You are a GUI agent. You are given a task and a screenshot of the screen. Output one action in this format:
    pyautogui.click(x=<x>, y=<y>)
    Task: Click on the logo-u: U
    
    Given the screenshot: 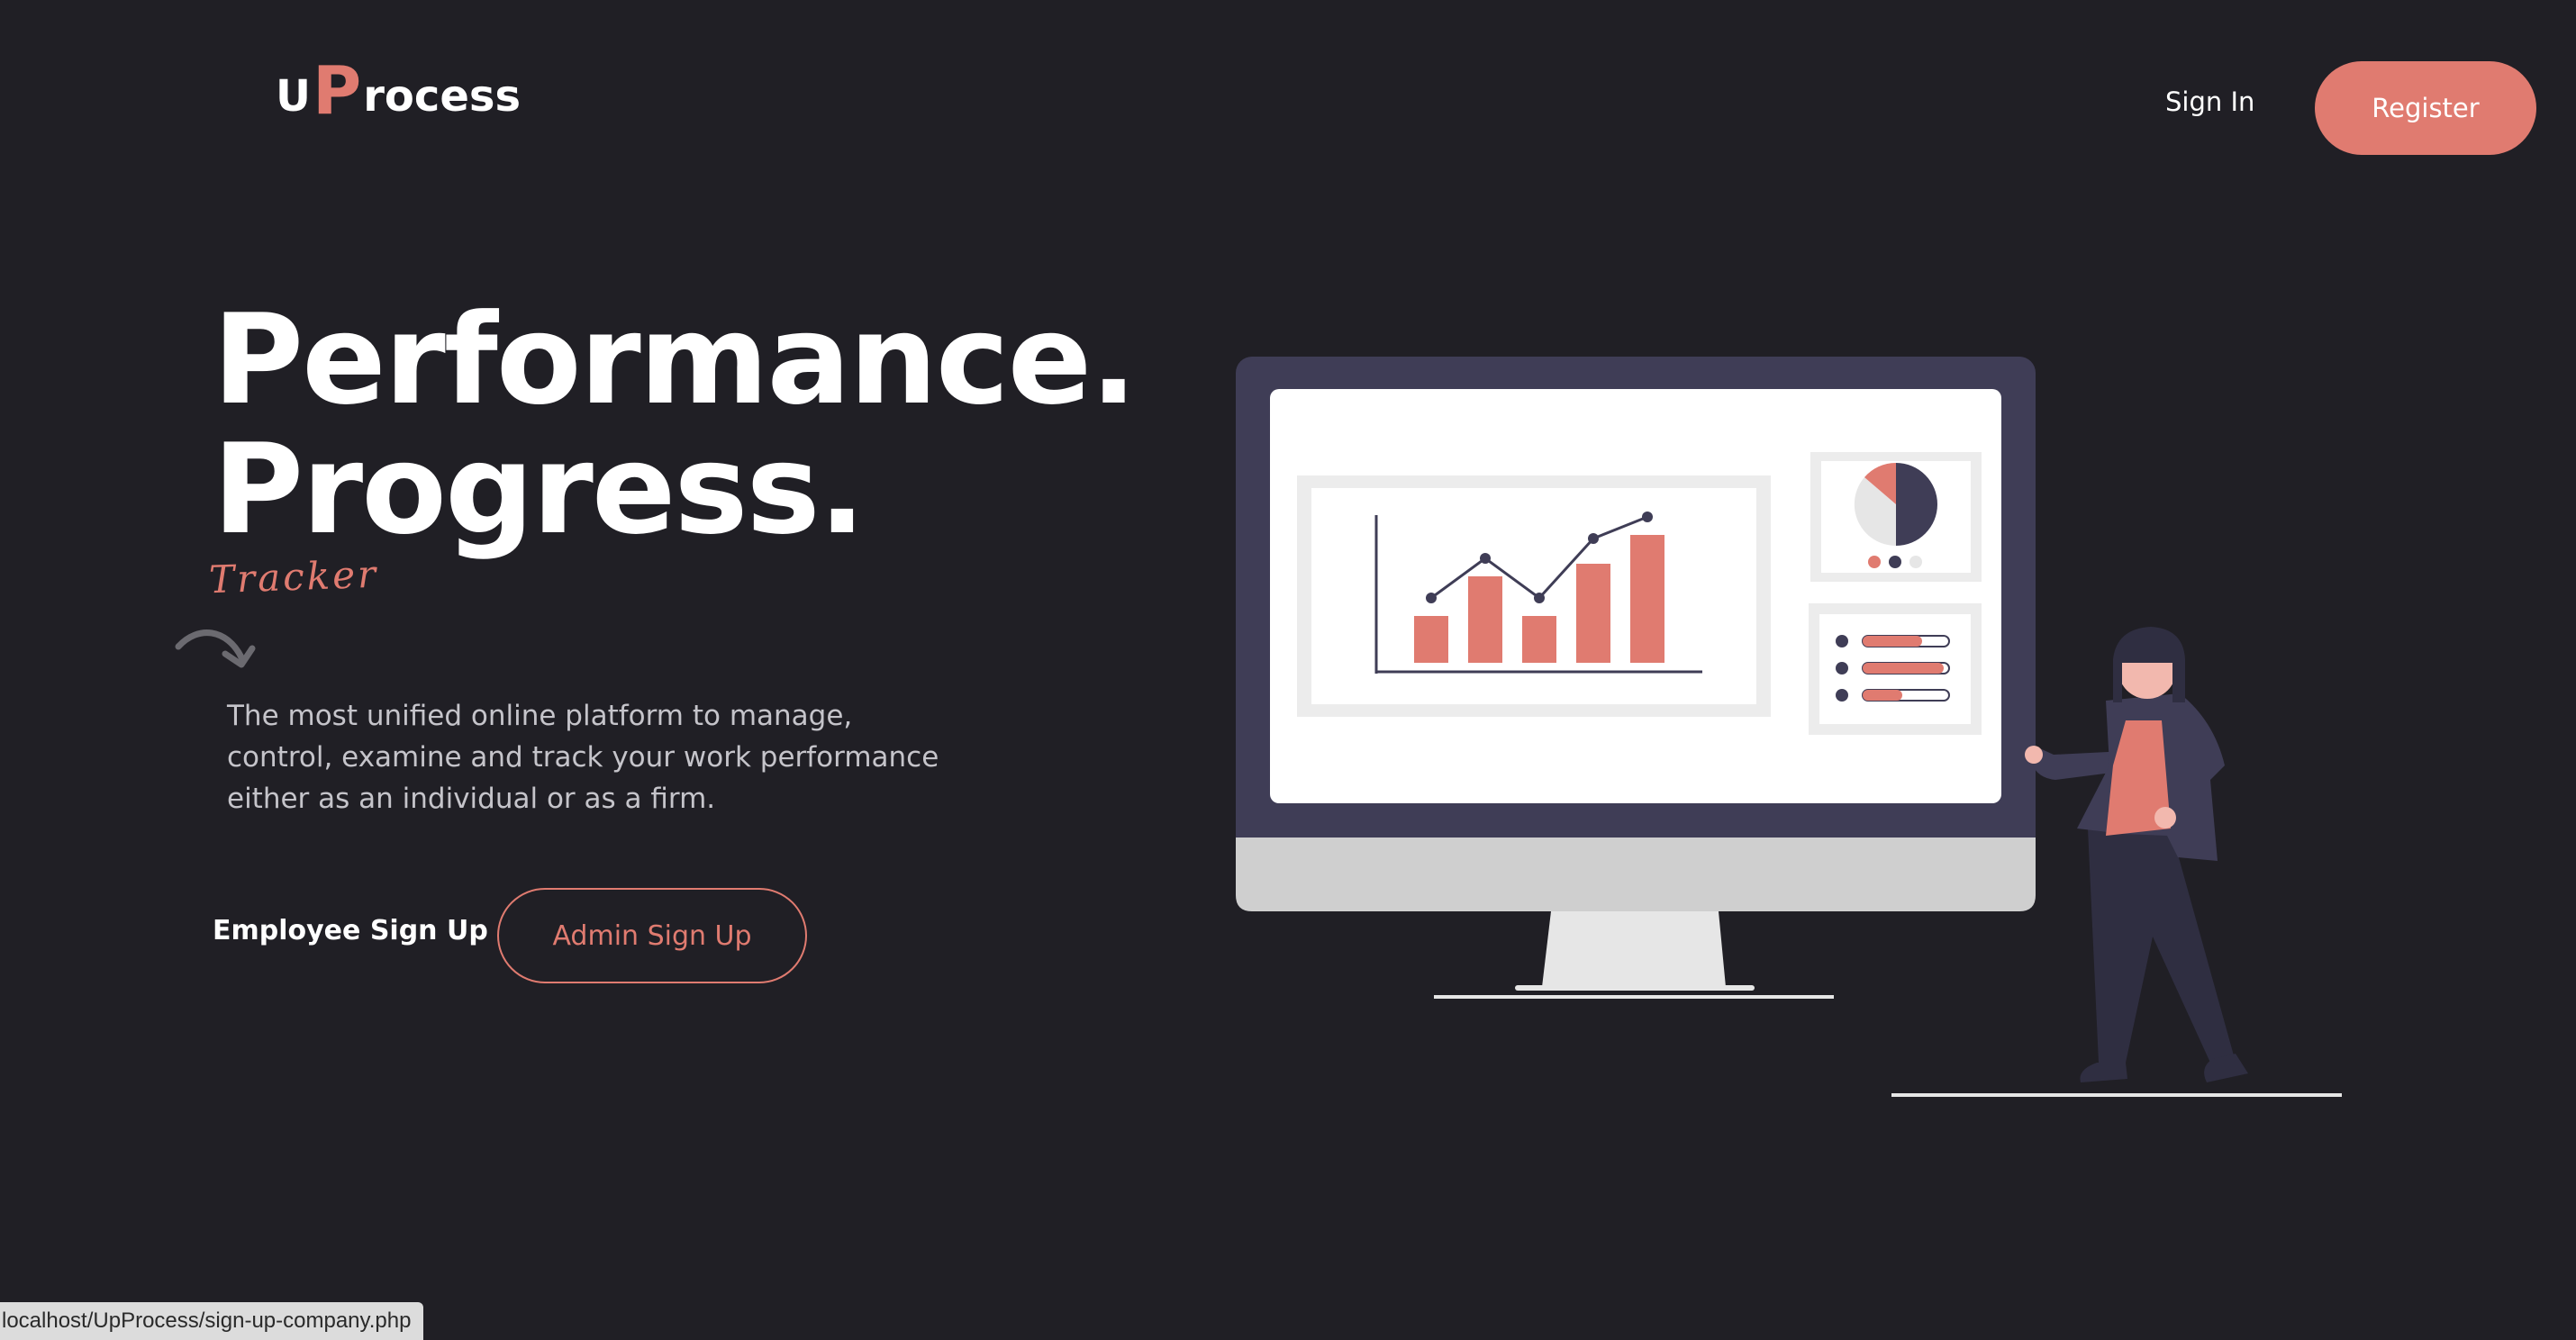 What is the action you would take?
    pyautogui.click(x=293, y=96)
    